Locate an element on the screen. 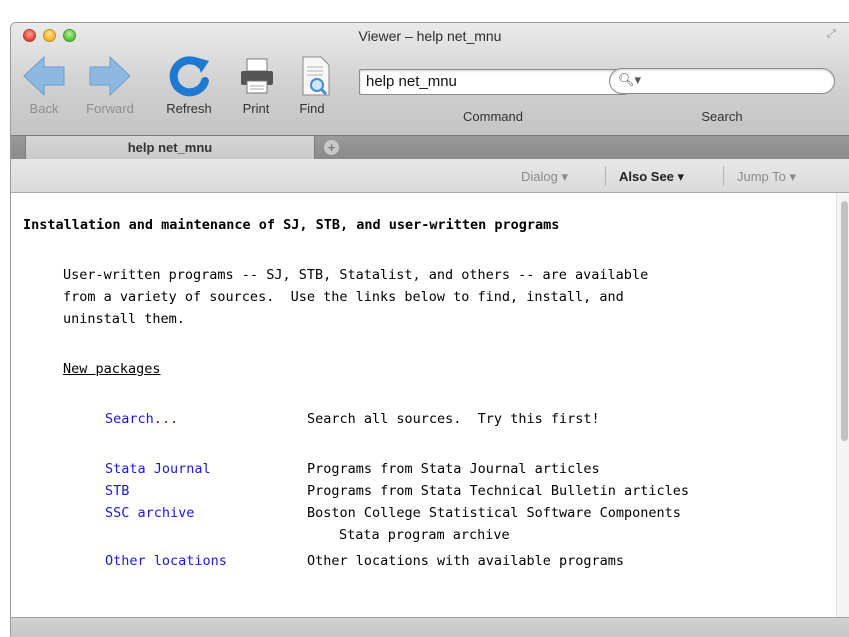  search-input: 🔍︎▾ is located at coordinates (722, 81).